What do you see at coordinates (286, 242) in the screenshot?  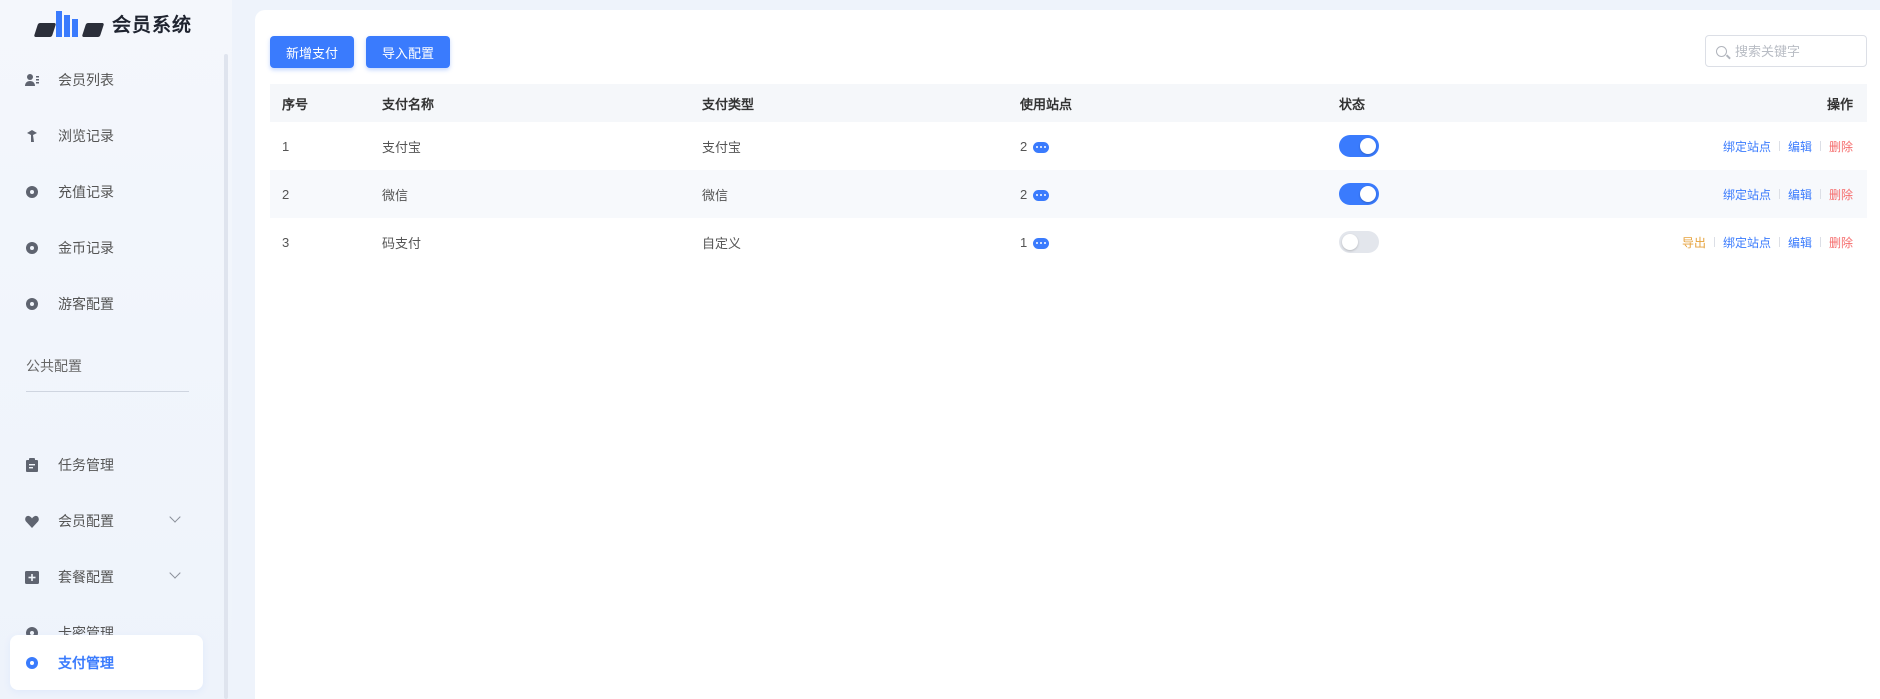 I see `cell-index: 3` at bounding box center [286, 242].